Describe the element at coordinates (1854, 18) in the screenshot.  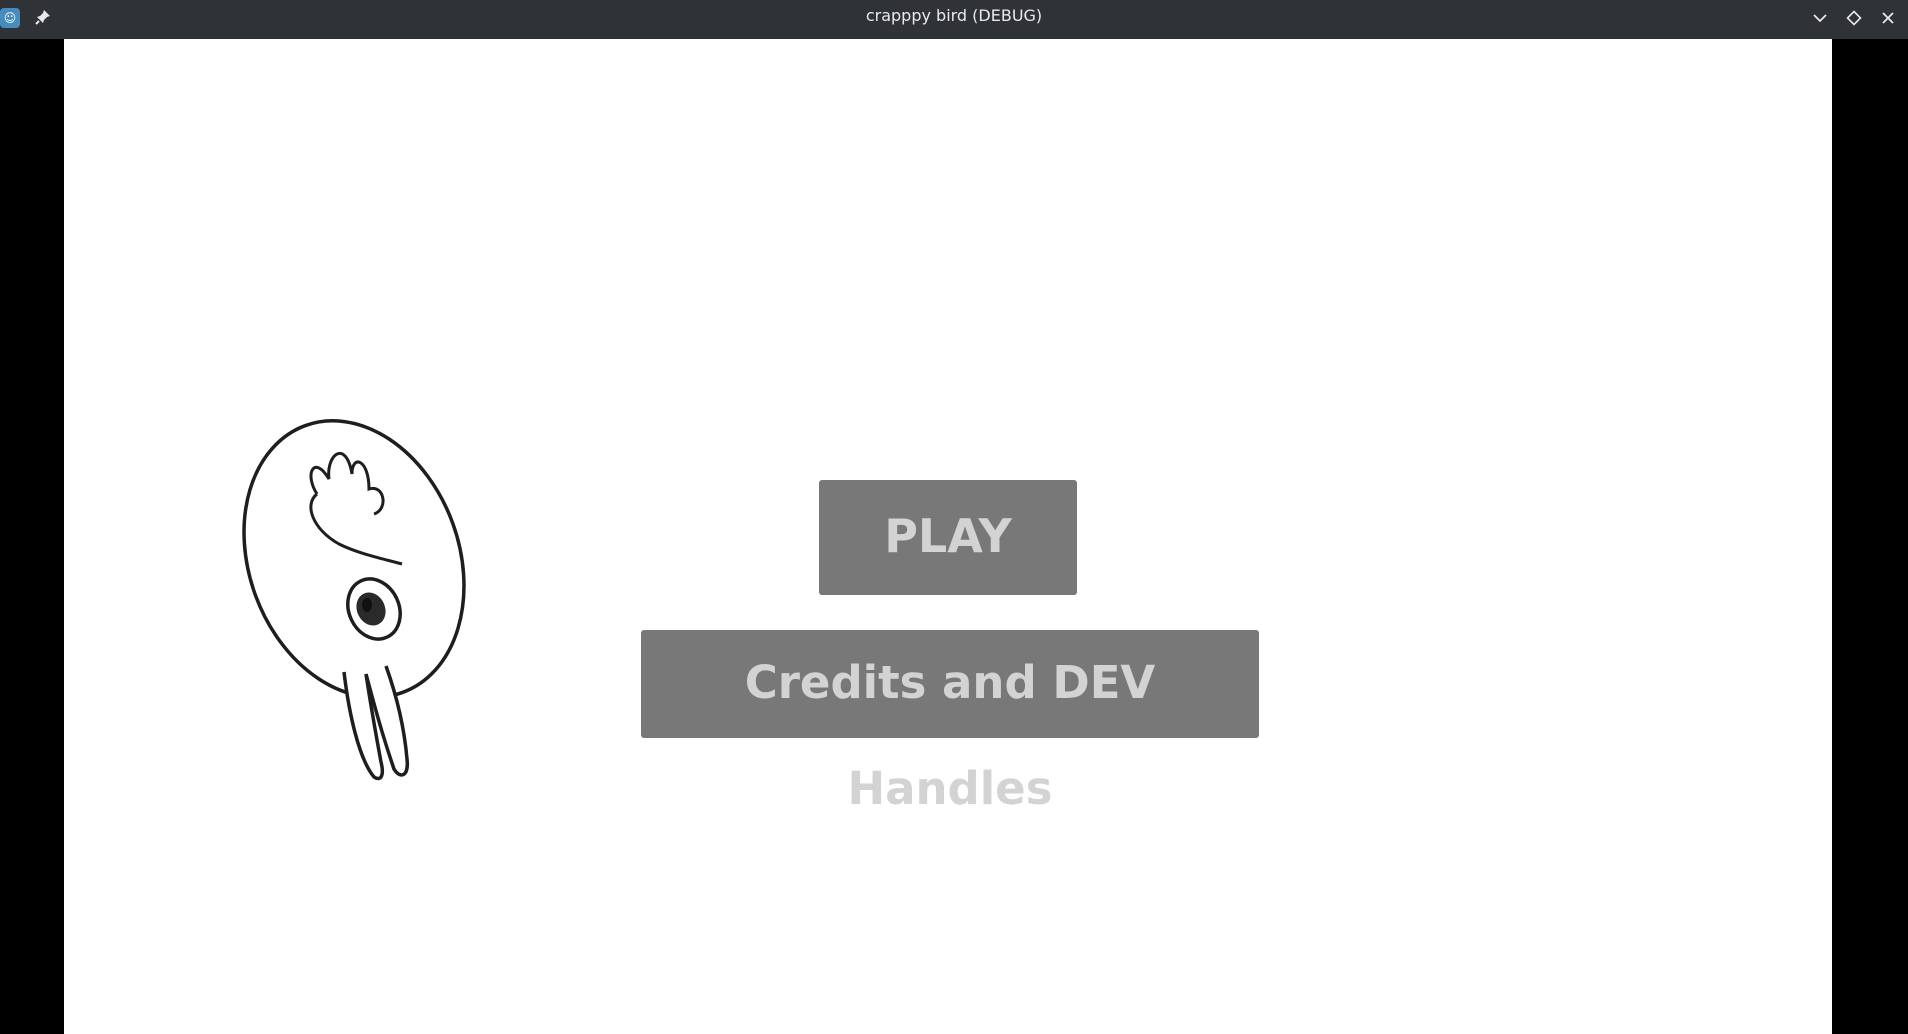
I see `diamond-icon` at that location.